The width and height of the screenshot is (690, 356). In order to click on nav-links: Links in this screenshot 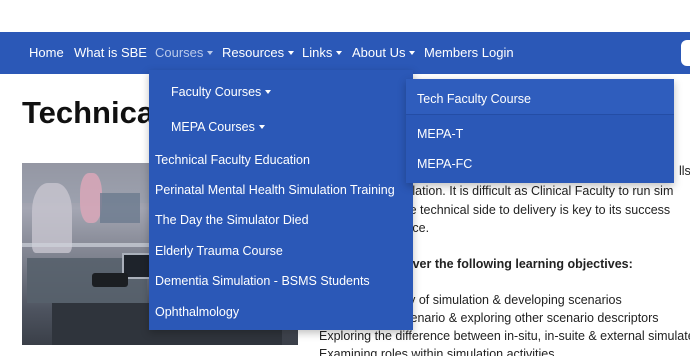, I will do `click(322, 53)`.